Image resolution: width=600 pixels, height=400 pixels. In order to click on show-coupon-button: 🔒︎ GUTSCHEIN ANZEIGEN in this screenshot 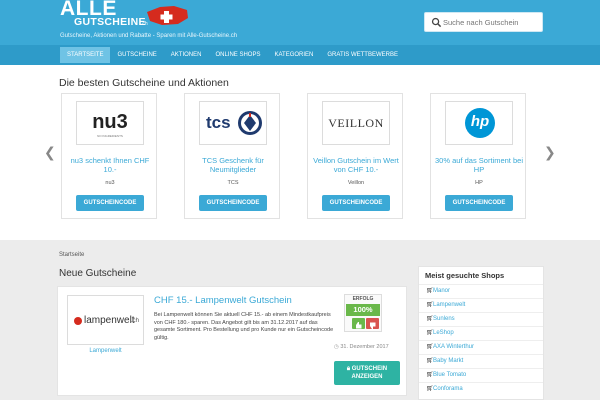, I will do `click(367, 373)`.